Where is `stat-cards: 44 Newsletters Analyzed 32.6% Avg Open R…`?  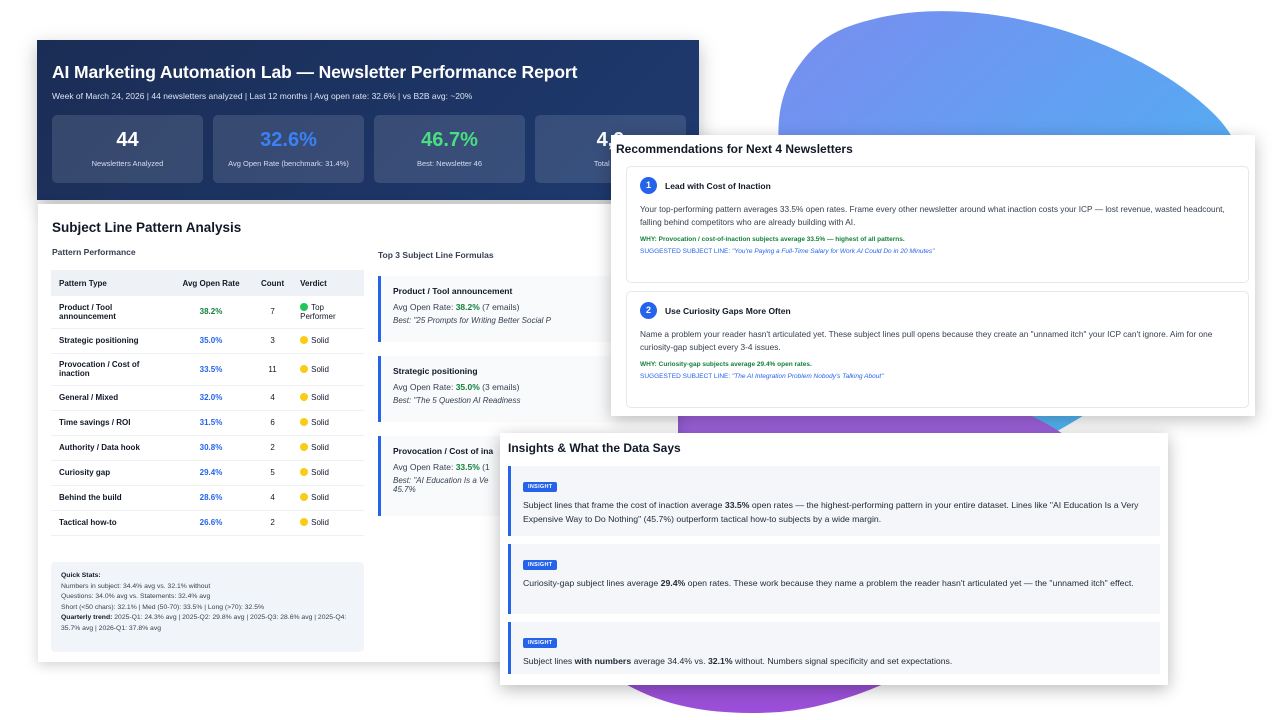
stat-cards: 44 Newsletters Analyzed 32.6% Avg Open R… is located at coordinates (369, 149).